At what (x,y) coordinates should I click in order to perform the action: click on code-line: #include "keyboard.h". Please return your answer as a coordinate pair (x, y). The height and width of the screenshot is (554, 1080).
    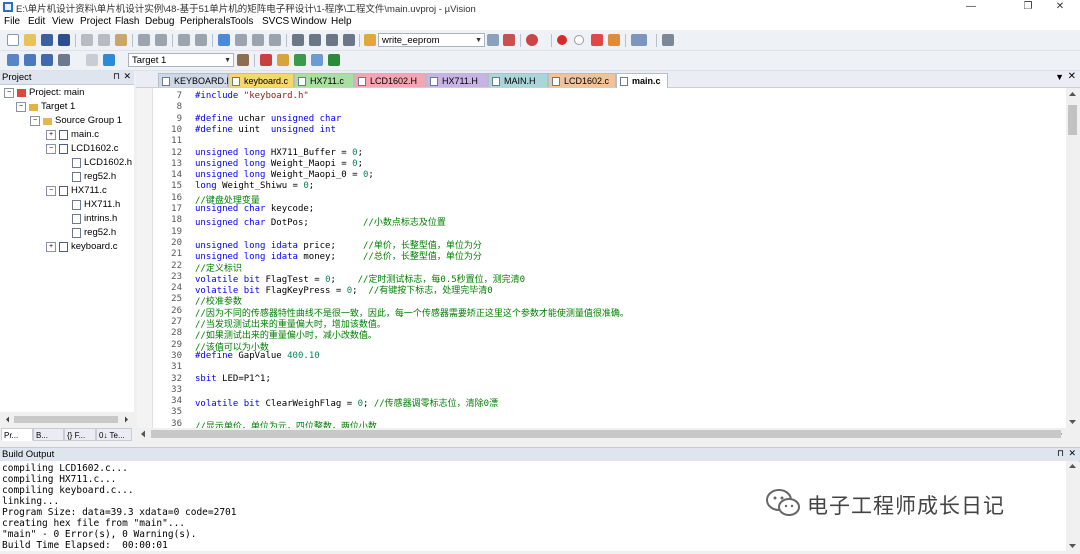
    Looking at the image, I should click on (252, 96).